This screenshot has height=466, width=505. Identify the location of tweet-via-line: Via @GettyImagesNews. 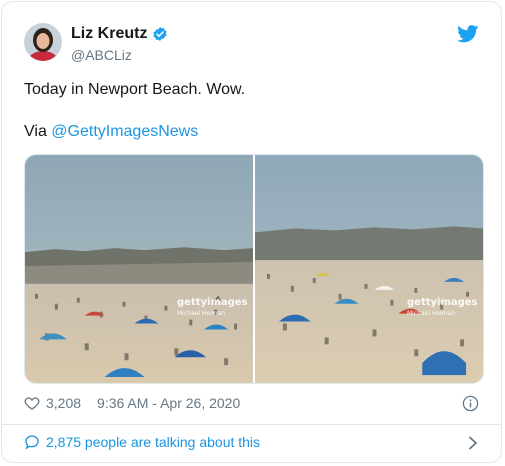
(134, 131).